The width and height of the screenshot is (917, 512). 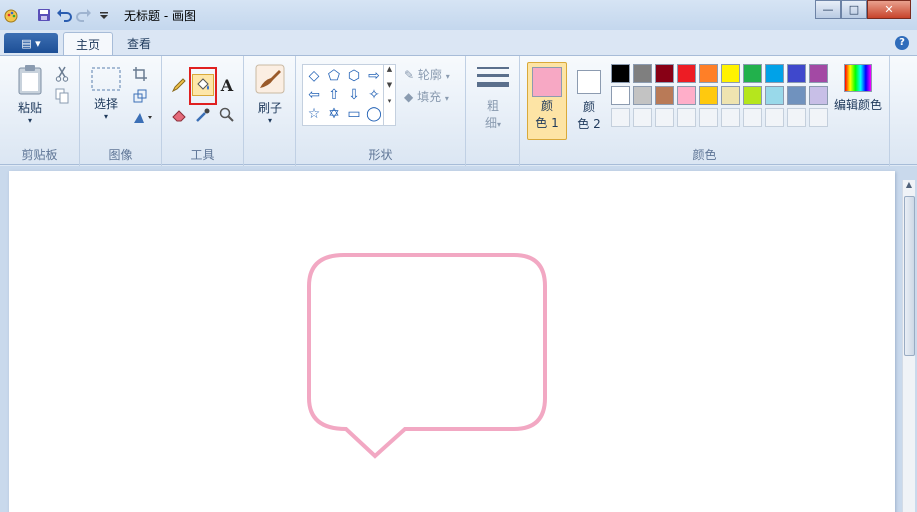 I want to click on color1-button: 颜 色 1, so click(x=547, y=101).